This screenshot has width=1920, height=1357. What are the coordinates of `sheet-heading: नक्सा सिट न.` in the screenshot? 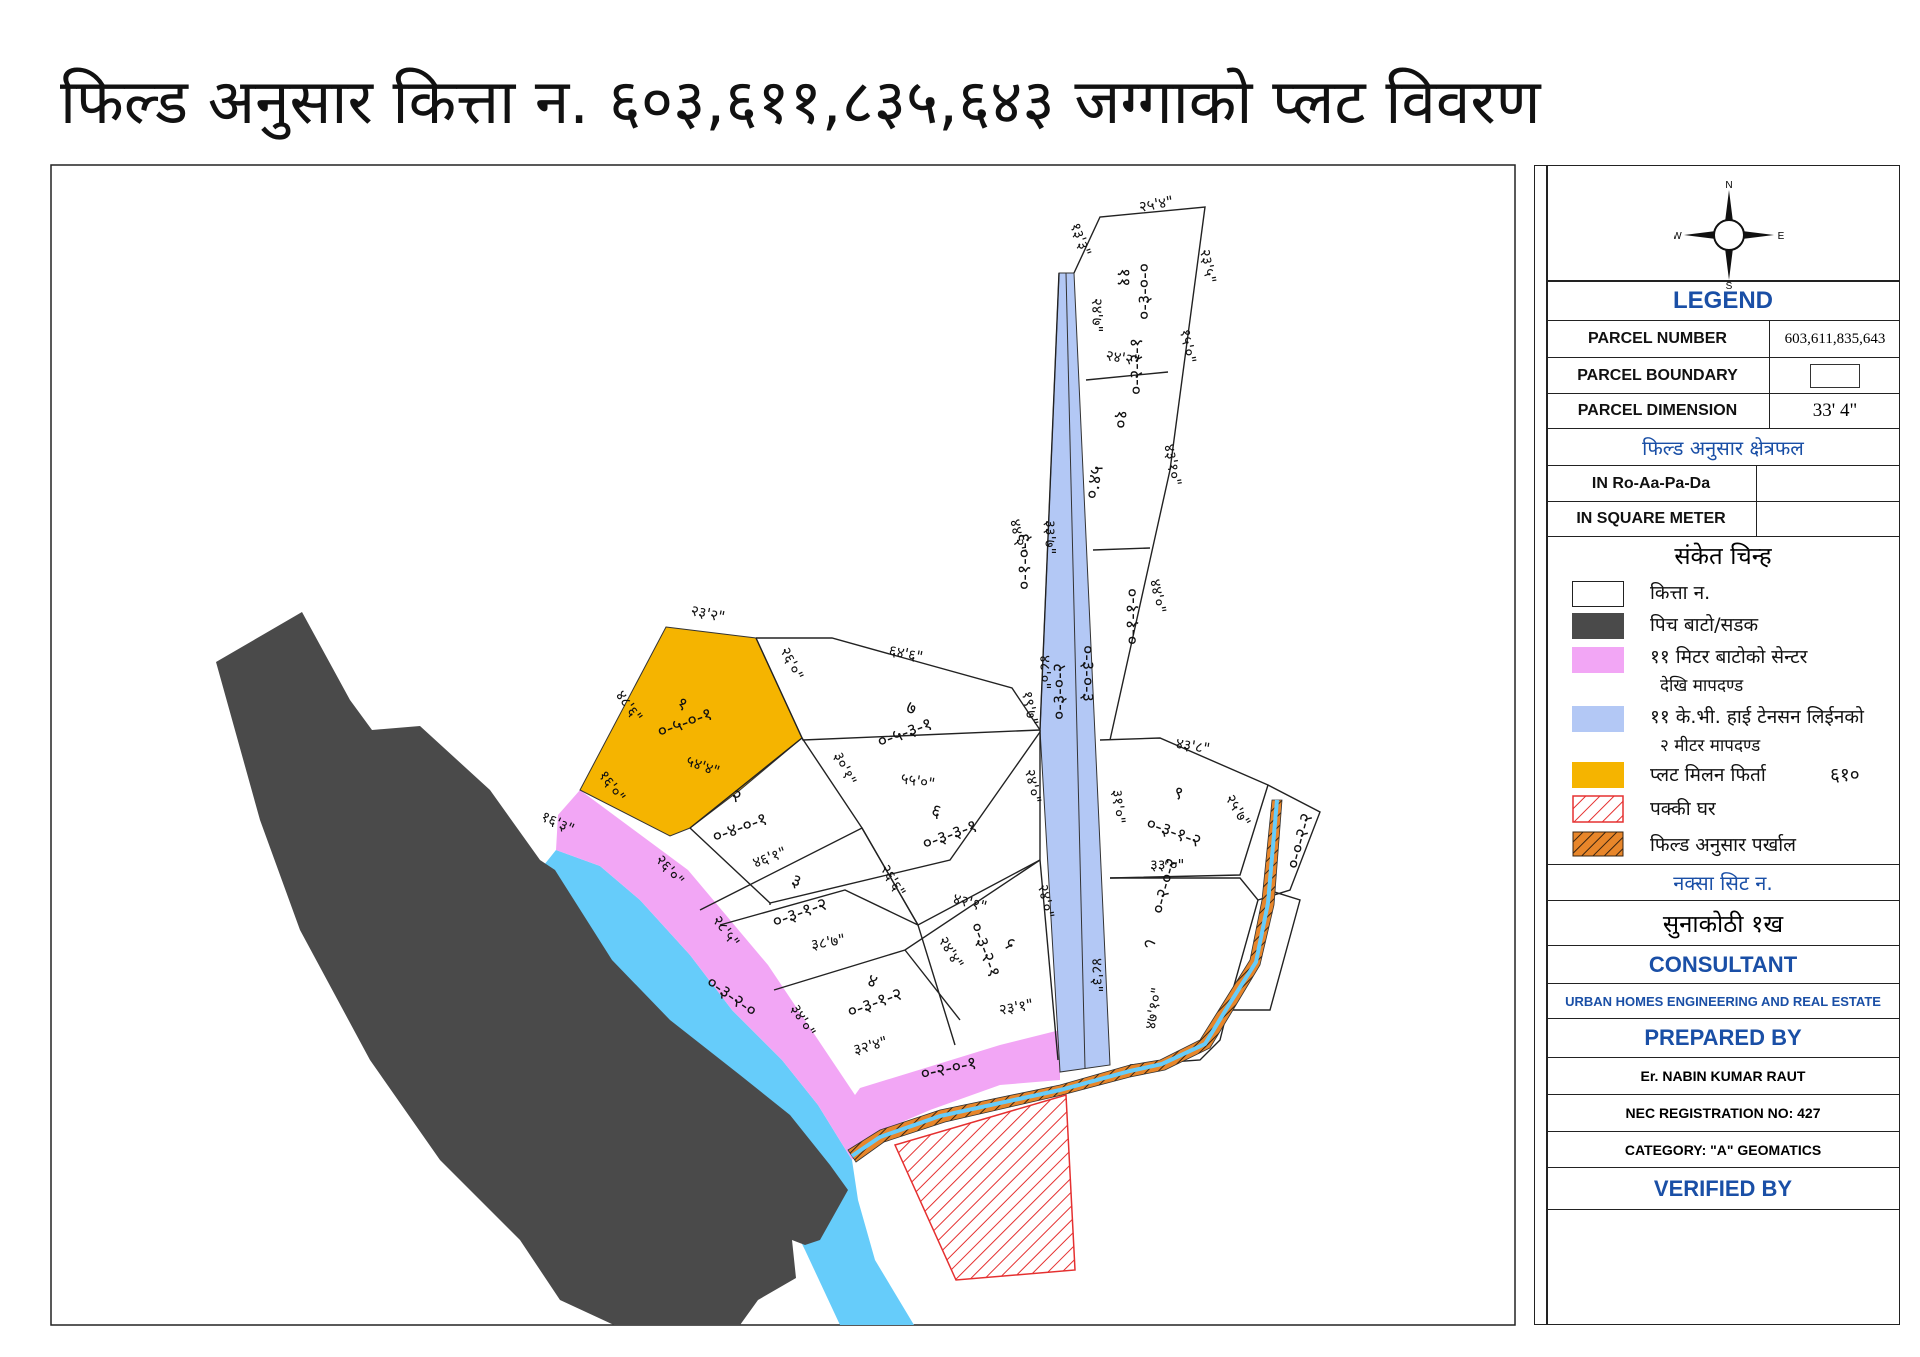 It's located at (1723, 883).